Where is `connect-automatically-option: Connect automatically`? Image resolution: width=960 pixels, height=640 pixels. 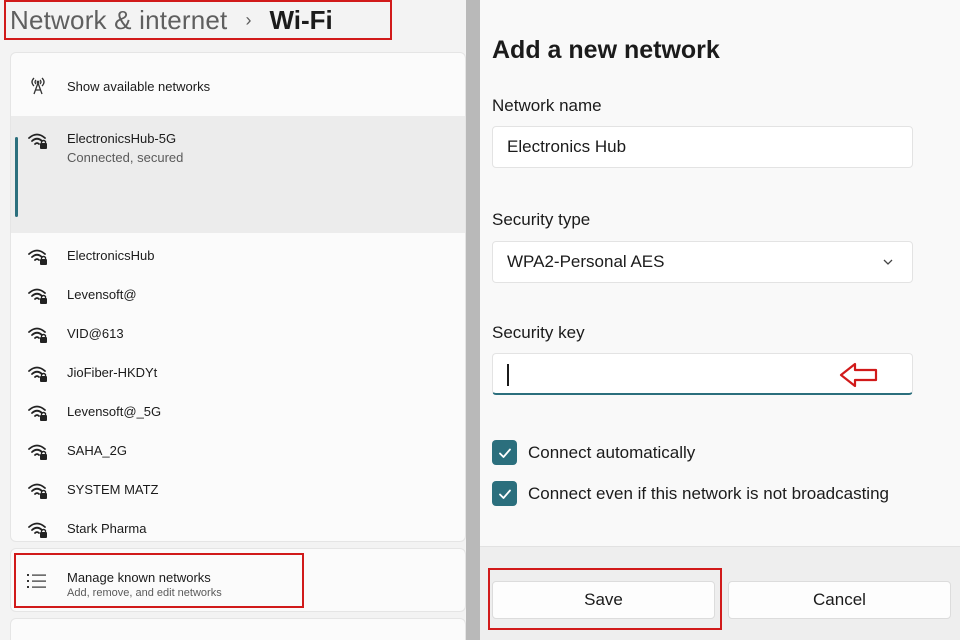 connect-automatically-option: Connect automatically is located at coordinates (593, 452).